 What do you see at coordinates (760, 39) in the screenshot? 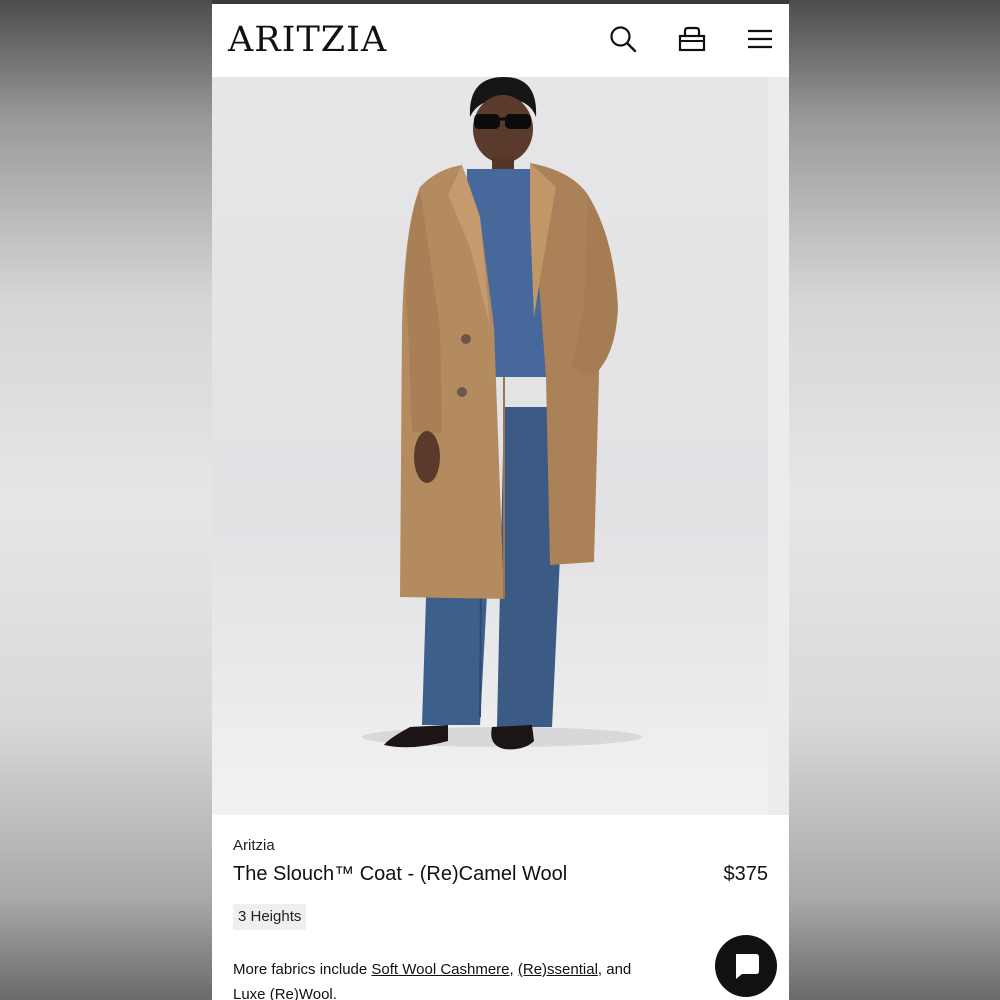
I see `menu-icon` at bounding box center [760, 39].